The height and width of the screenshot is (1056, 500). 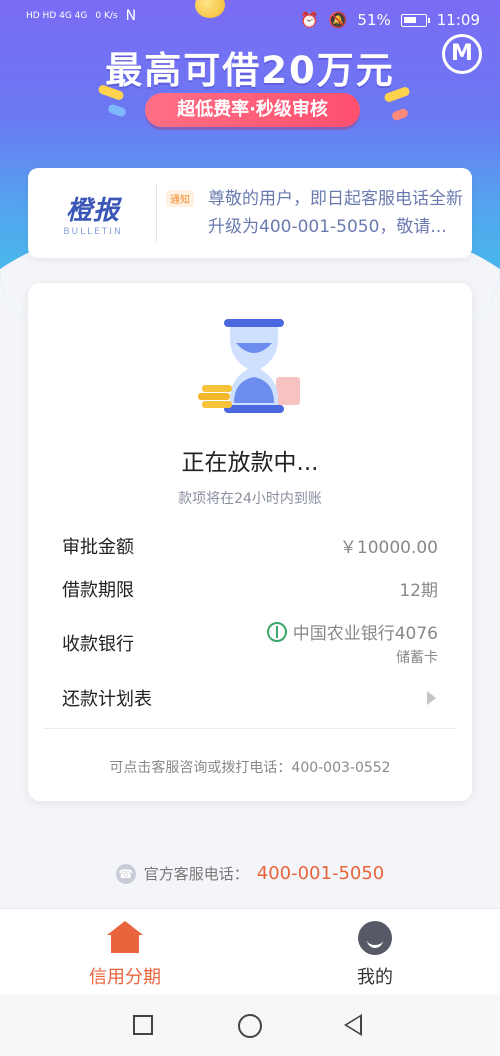 I want to click on home-button, so click(x=250, y=1026).